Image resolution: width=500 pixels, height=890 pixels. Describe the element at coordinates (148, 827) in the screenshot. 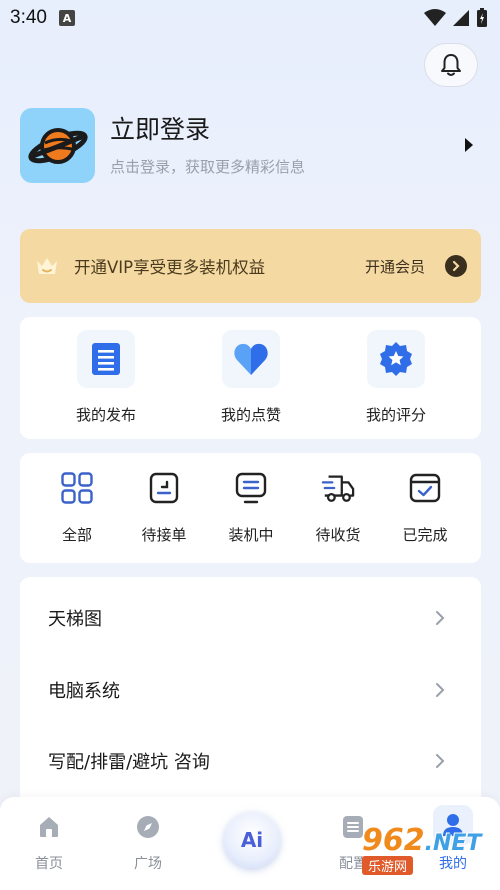

I see `compass-icon` at that location.